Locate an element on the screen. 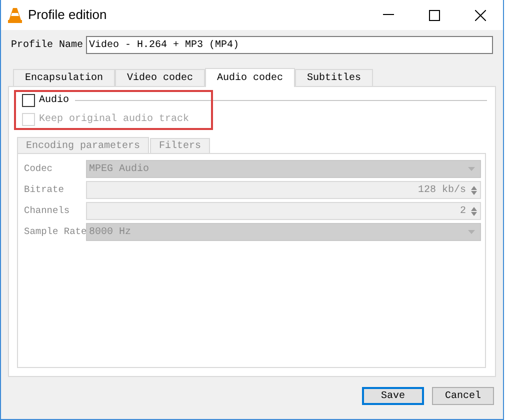 This screenshot has width=507, height=420. maximize-icon is located at coordinates (434, 15).